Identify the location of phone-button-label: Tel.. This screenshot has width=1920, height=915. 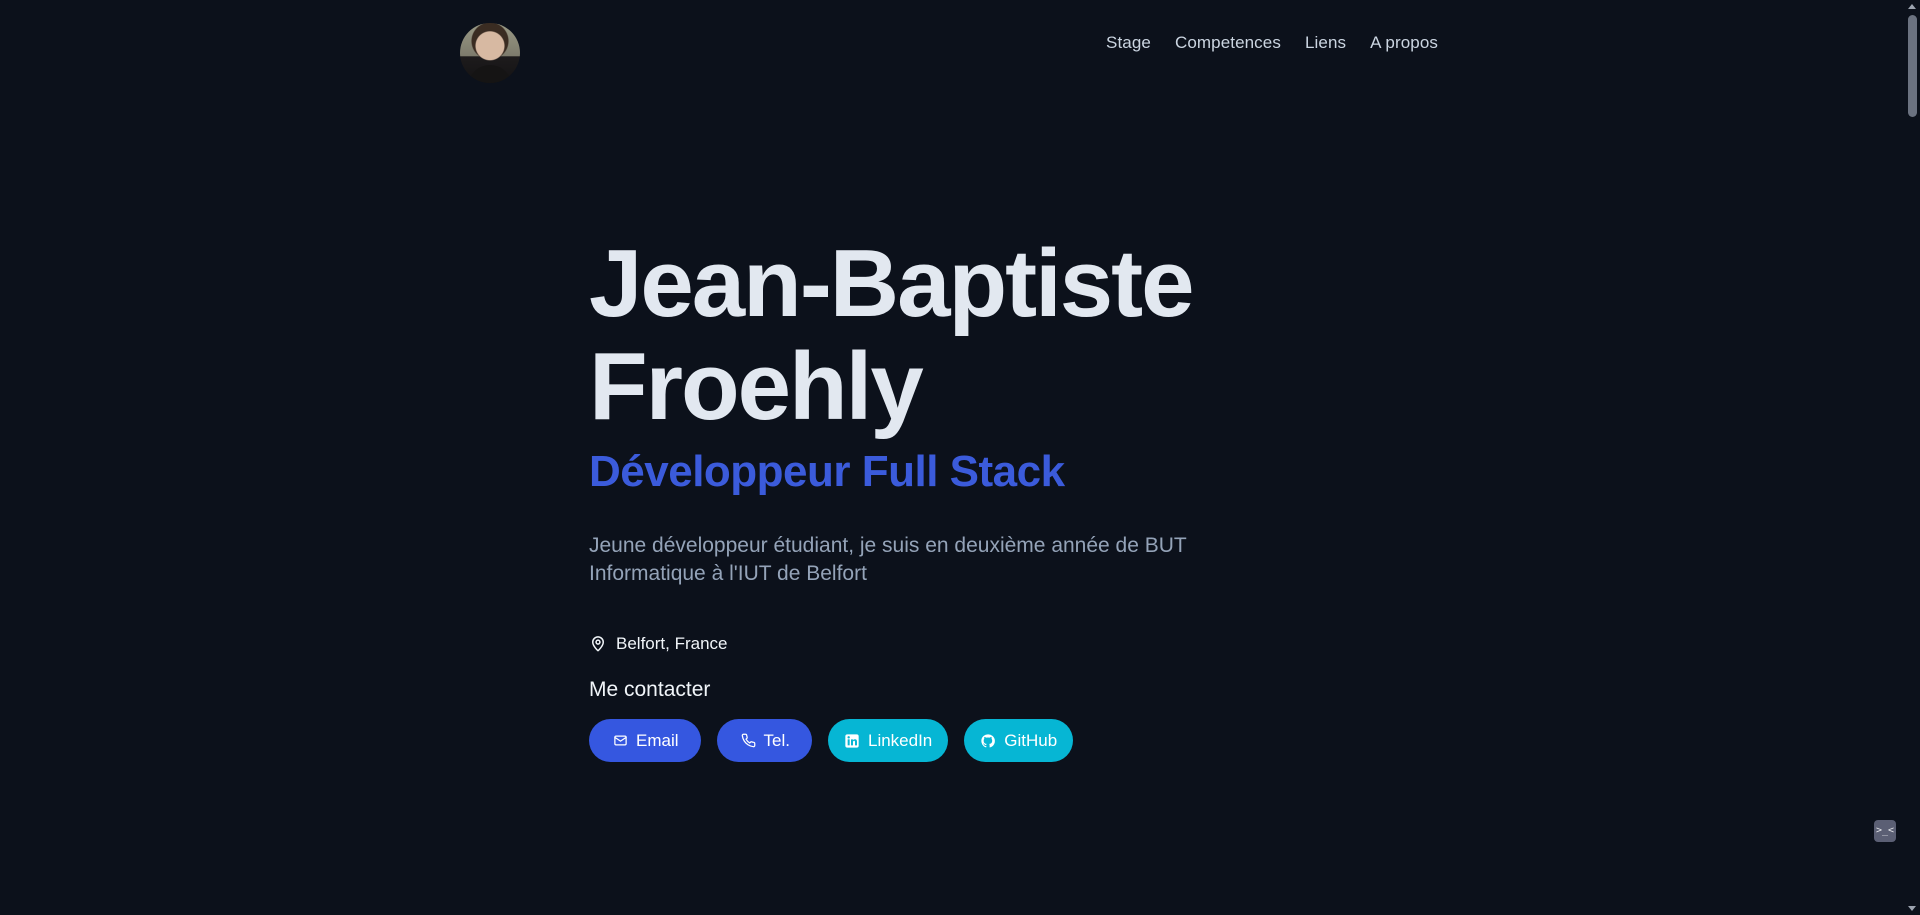
(776, 740).